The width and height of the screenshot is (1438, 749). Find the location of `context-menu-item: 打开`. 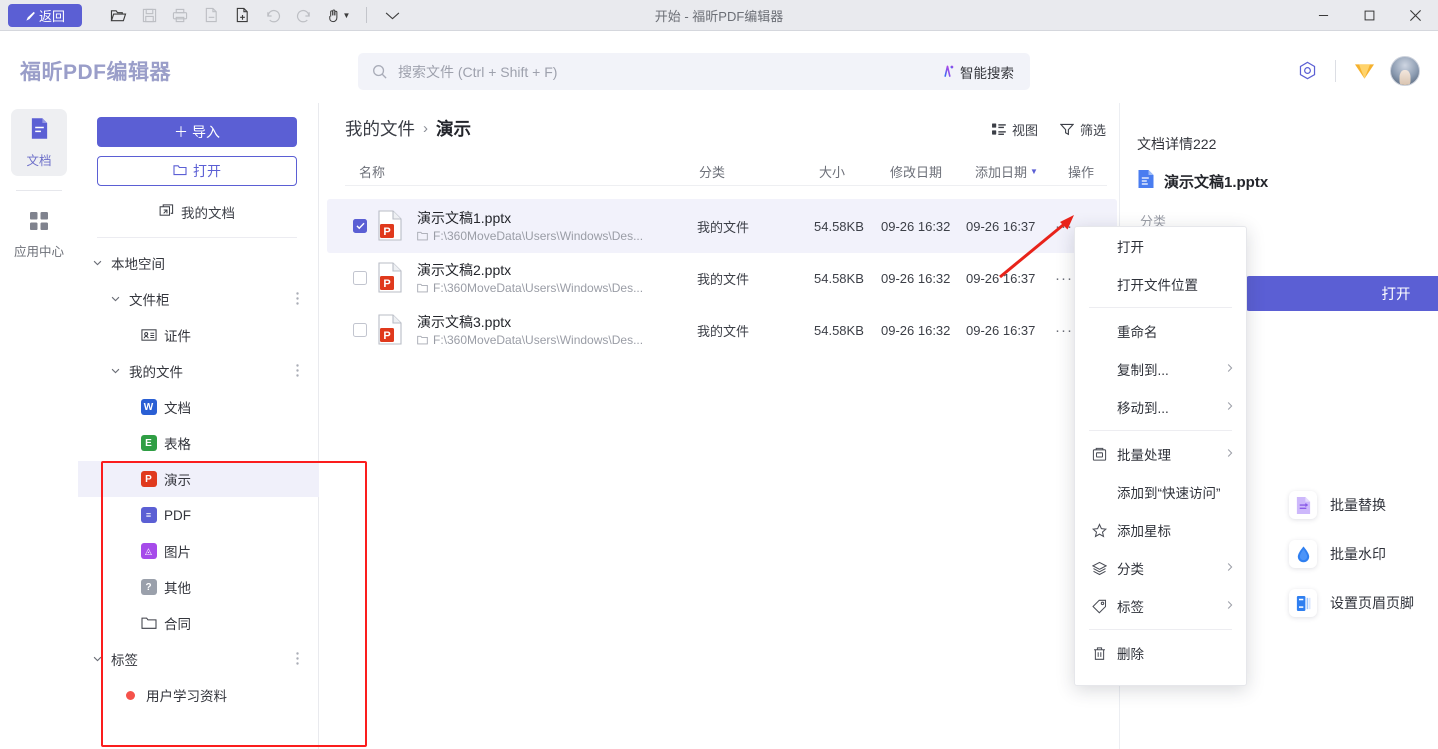

context-menu-item: 打开 is located at coordinates (1160, 246).